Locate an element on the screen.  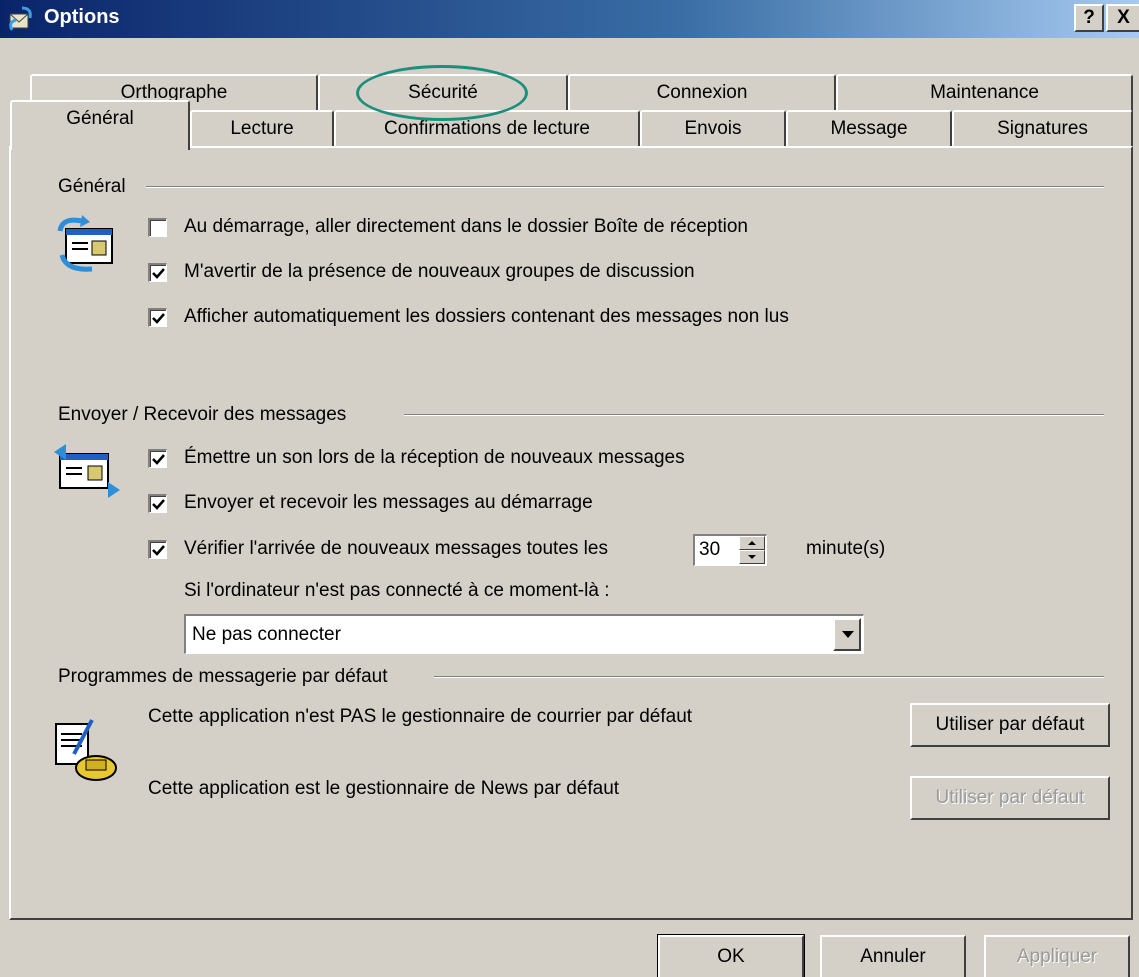
checkbox-send-receive-startup is located at coordinates (157, 503).